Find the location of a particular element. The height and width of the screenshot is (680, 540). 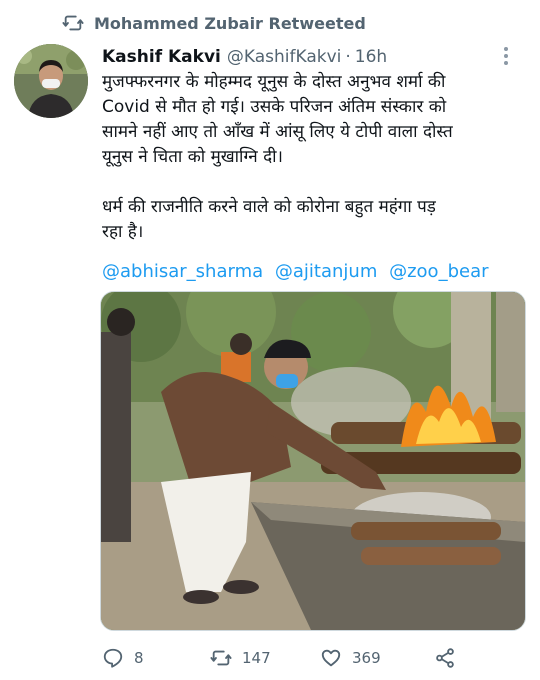

reply-count: 8 is located at coordinates (139, 658).